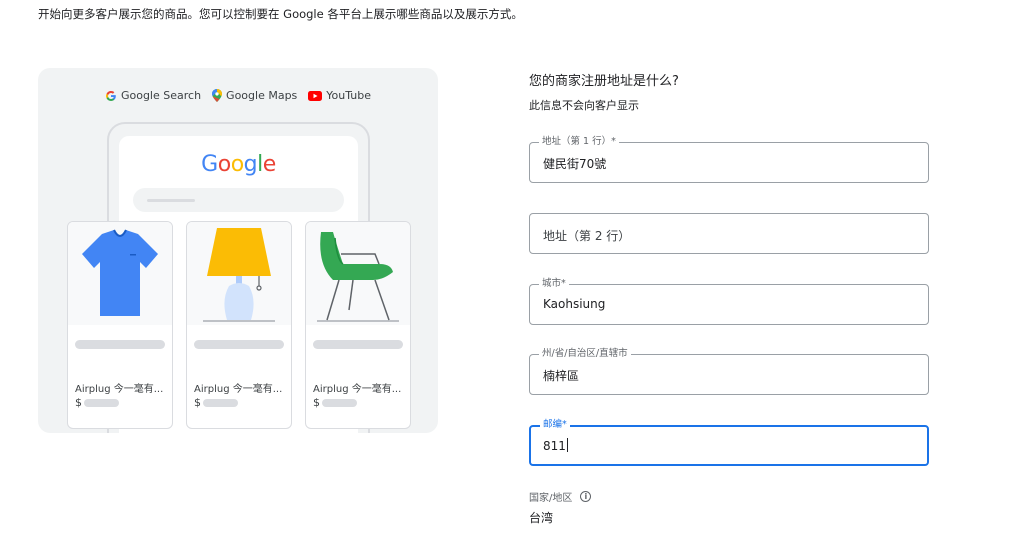  What do you see at coordinates (560, 496) in the screenshot?
I see `country-label: 国家/地区 i` at bounding box center [560, 496].